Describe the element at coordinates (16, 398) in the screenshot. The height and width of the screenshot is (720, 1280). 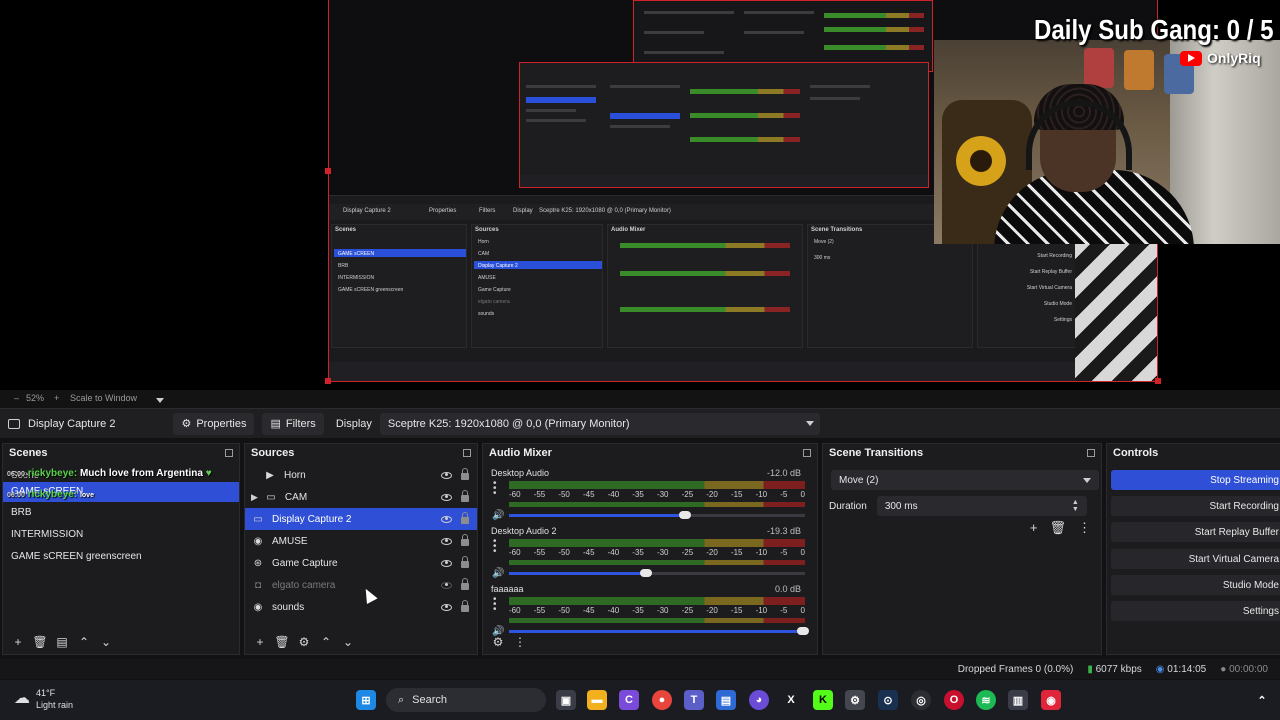
I see `zoom-out-icon: –` at that location.